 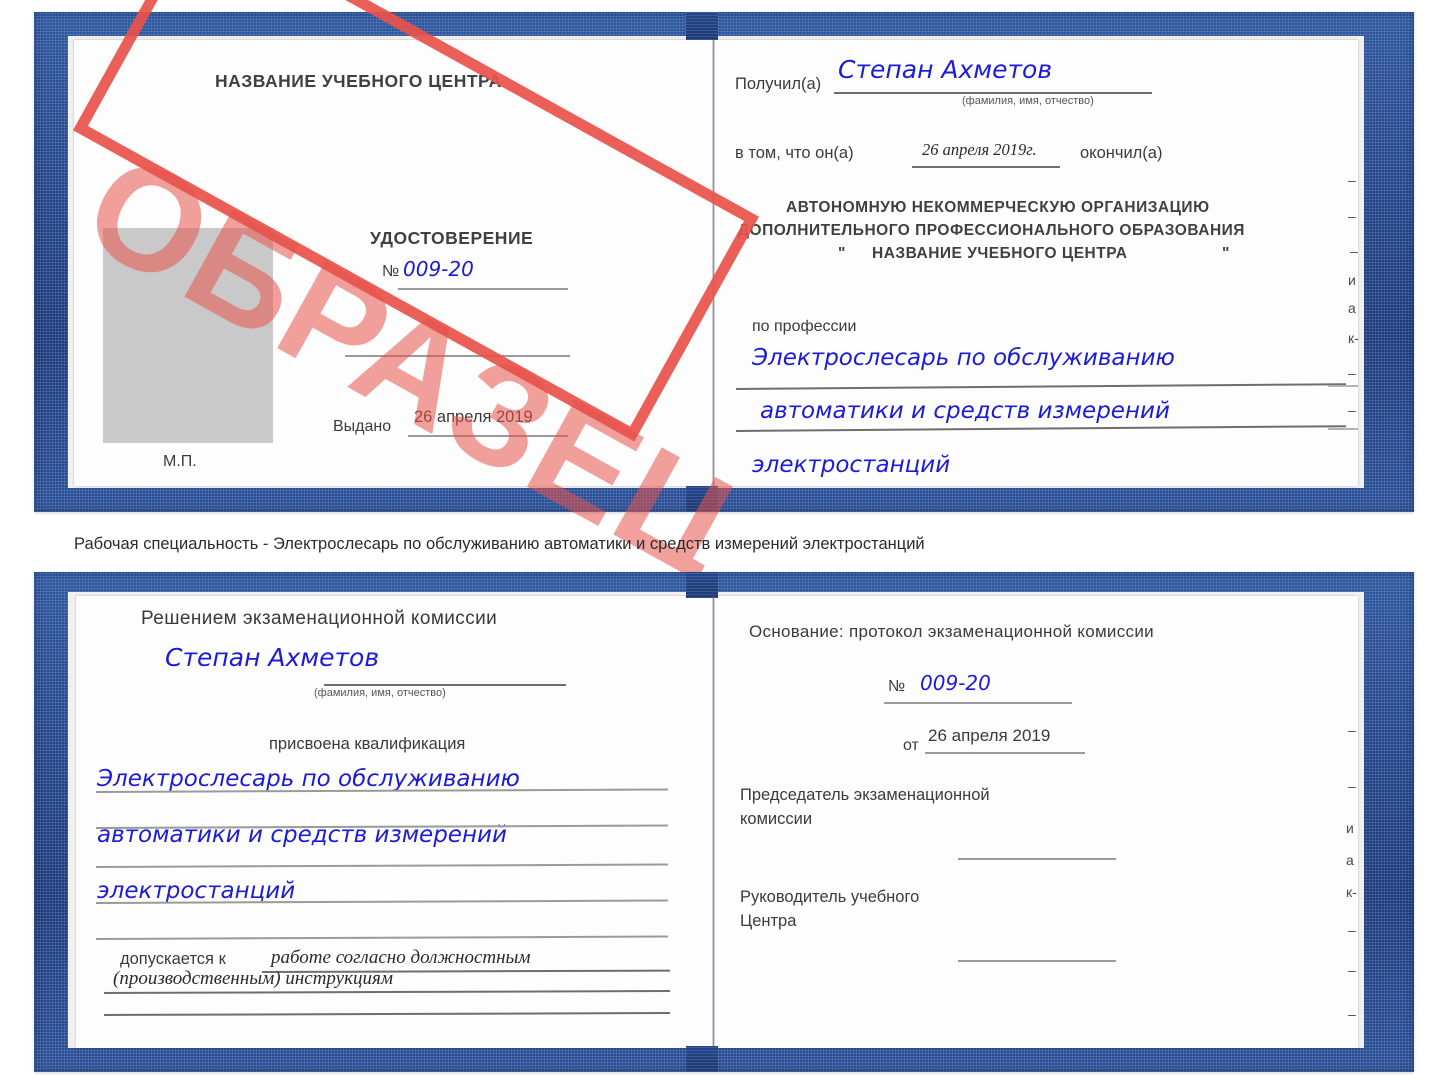 What do you see at coordinates (473, 417) in the screenshot?
I see `issued-date-value: 26 апреля 2019` at bounding box center [473, 417].